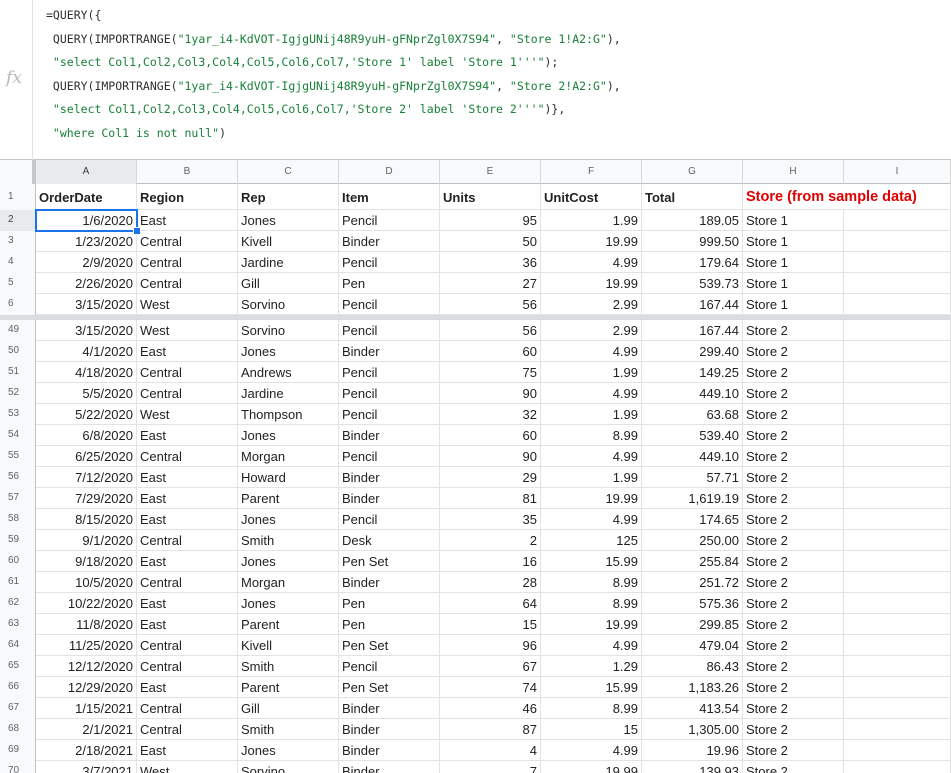 This screenshot has height=773, width=951. I want to click on data-cell: 19.96, so click(692, 750).